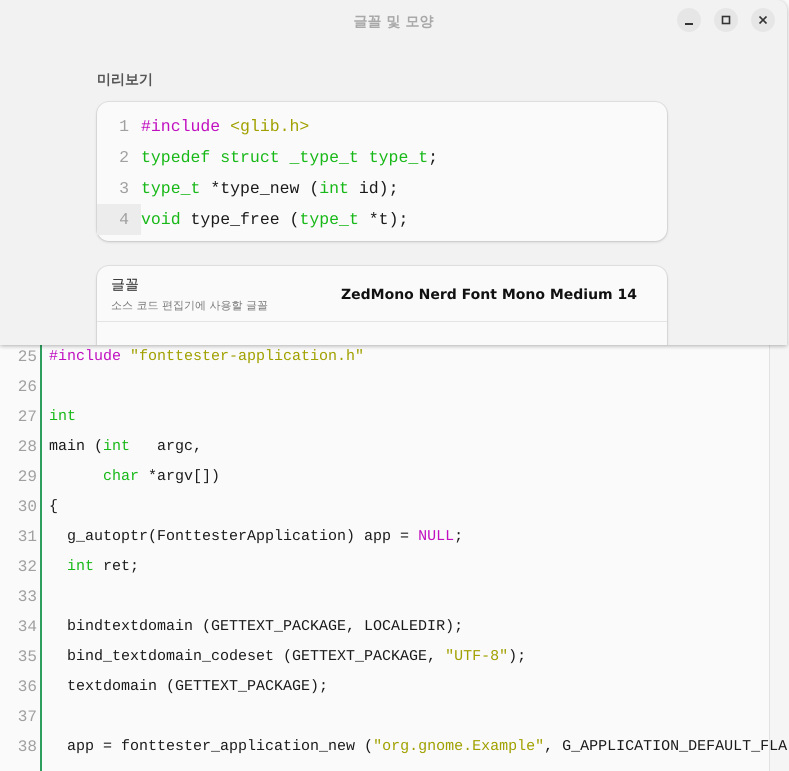  Describe the element at coordinates (28, 687) in the screenshot. I see `line-number: 36` at that location.